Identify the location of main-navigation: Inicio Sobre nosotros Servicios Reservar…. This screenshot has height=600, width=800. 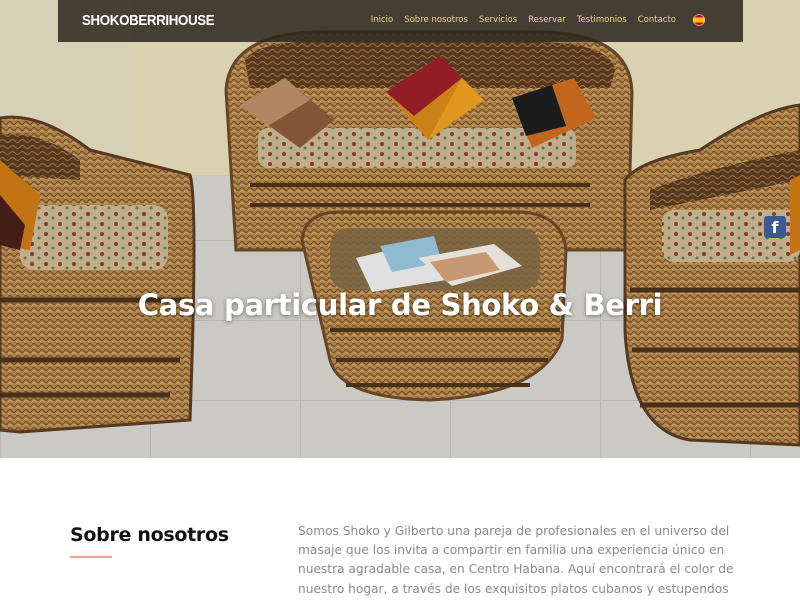
(523, 20).